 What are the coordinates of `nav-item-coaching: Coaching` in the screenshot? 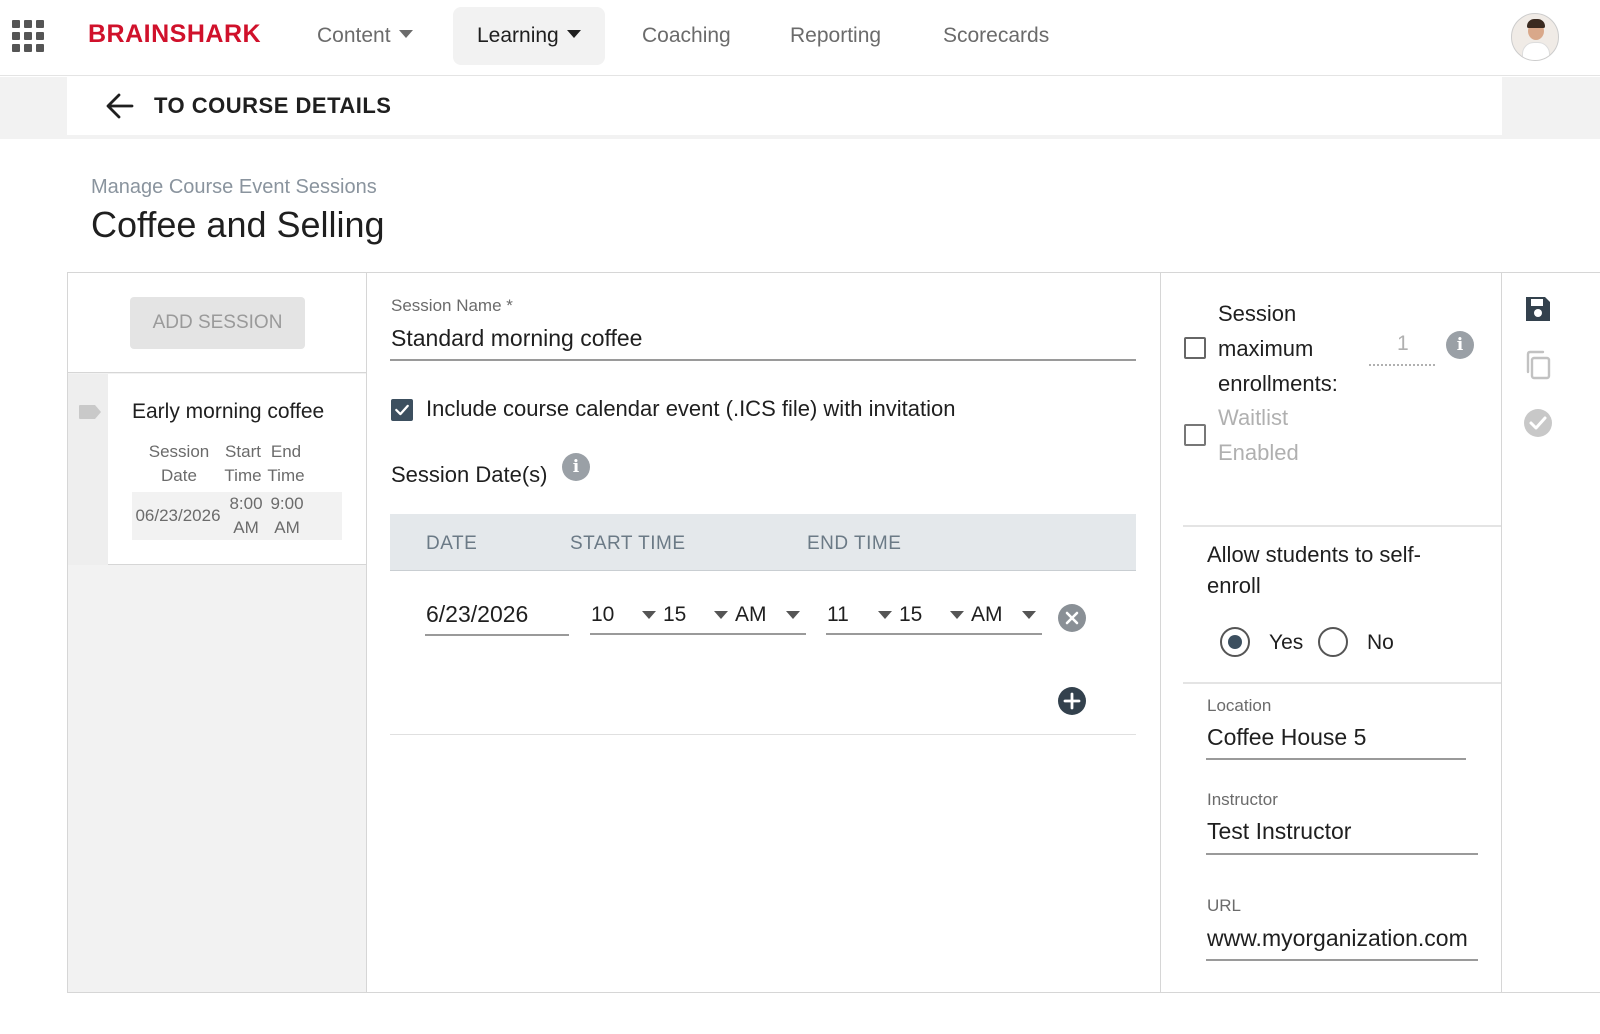 It's located at (686, 36).